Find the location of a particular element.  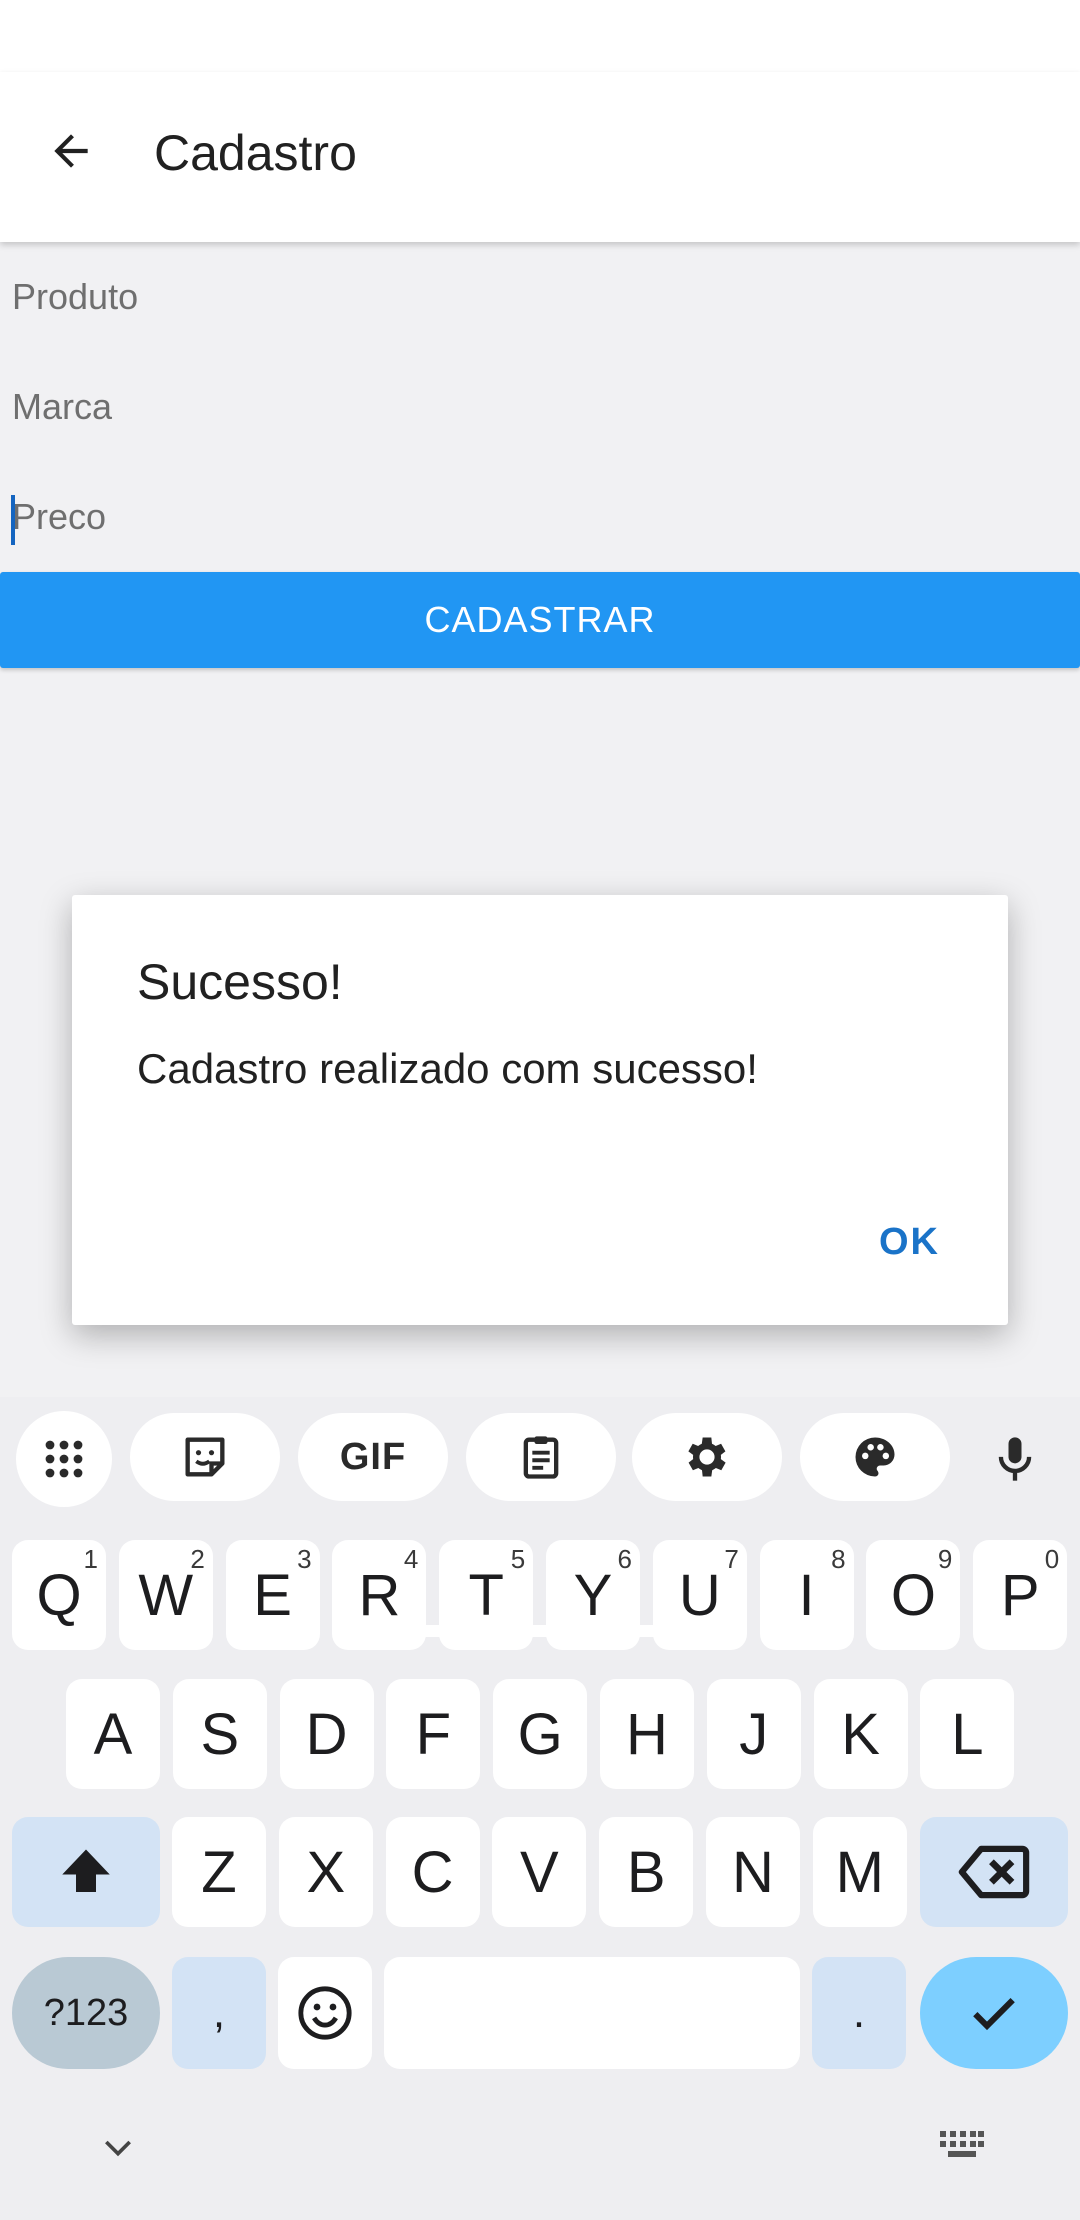

key-q: Q1 is located at coordinates (59, 1595).